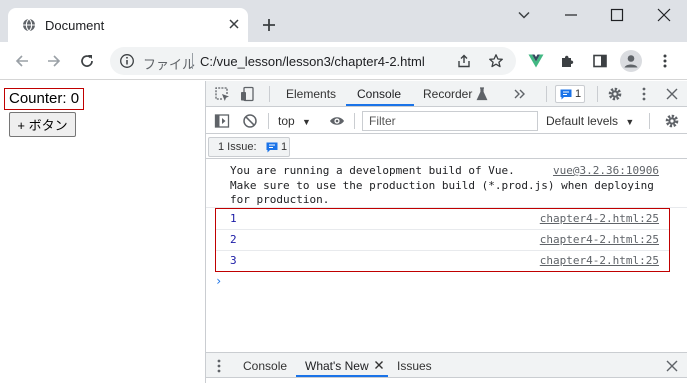 The height and width of the screenshot is (383, 687). I want to click on title-bar: Document, so click(343, 21).